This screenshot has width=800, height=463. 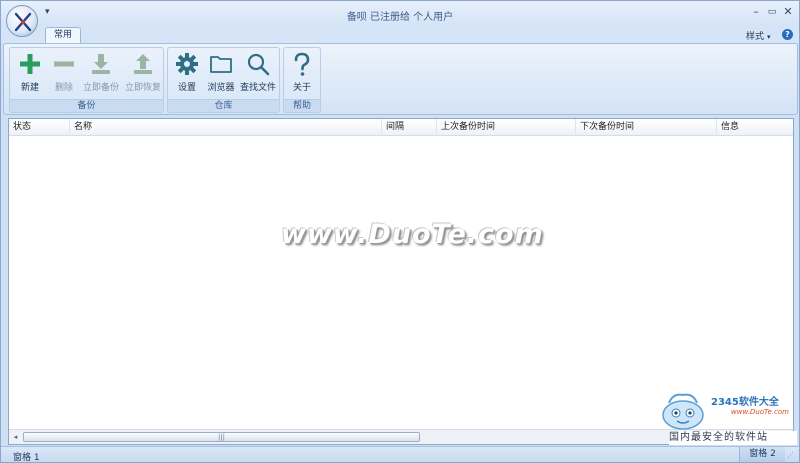 What do you see at coordinates (223, 105) in the screenshot?
I see `ribbon-group-label-repository: 仓库` at bounding box center [223, 105].